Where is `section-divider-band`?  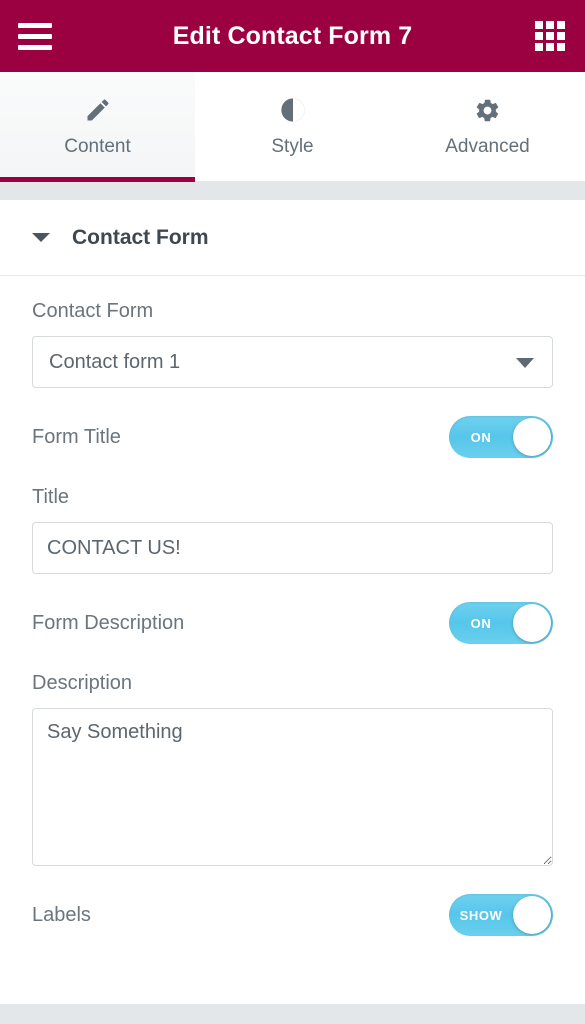
section-divider-band is located at coordinates (292, 191).